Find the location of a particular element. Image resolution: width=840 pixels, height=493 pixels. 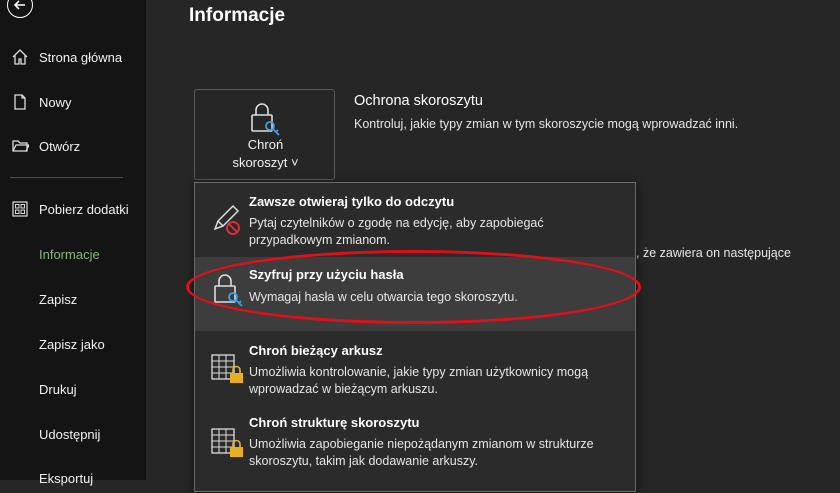

sidebar-item-export: Eksportuj is located at coordinates (73, 478).